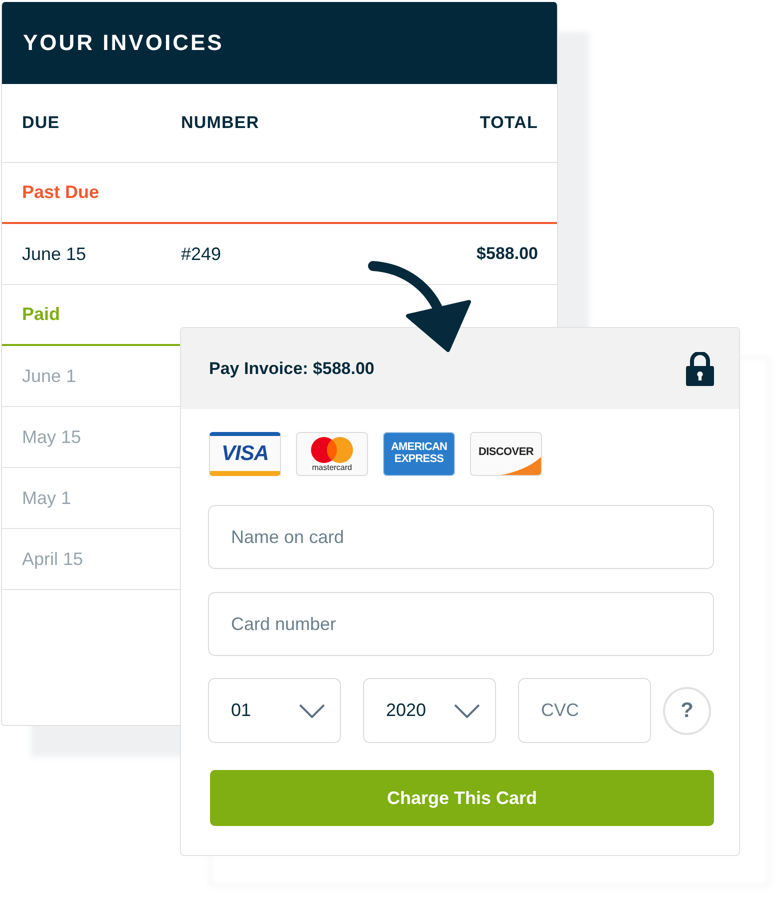 The height and width of the screenshot is (898, 782). I want to click on payment-title: Pay Invoice: $588.00, so click(291, 368).